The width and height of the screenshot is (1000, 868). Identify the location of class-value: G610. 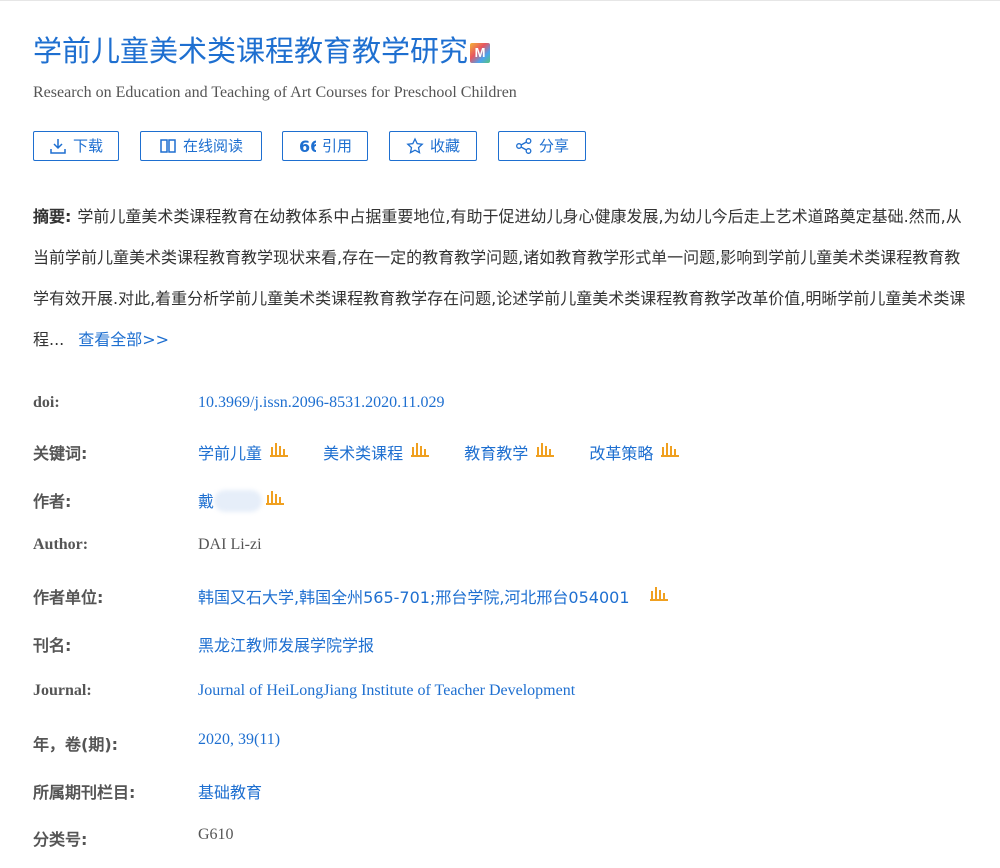
(216, 834).